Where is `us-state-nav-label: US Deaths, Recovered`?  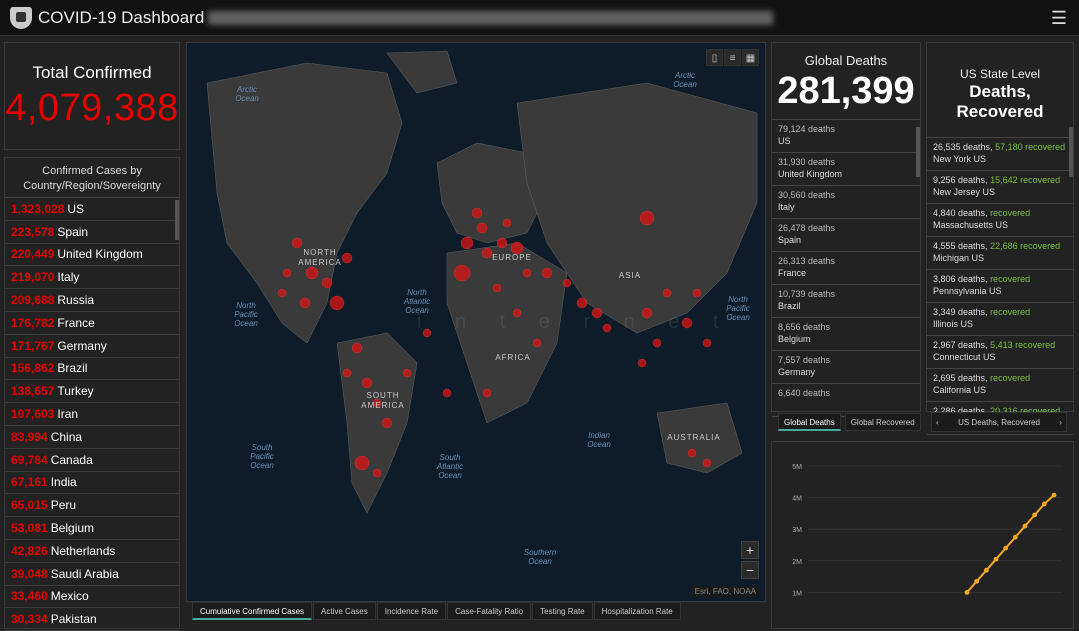 us-state-nav-label: US Deaths, Recovered is located at coordinates (999, 422).